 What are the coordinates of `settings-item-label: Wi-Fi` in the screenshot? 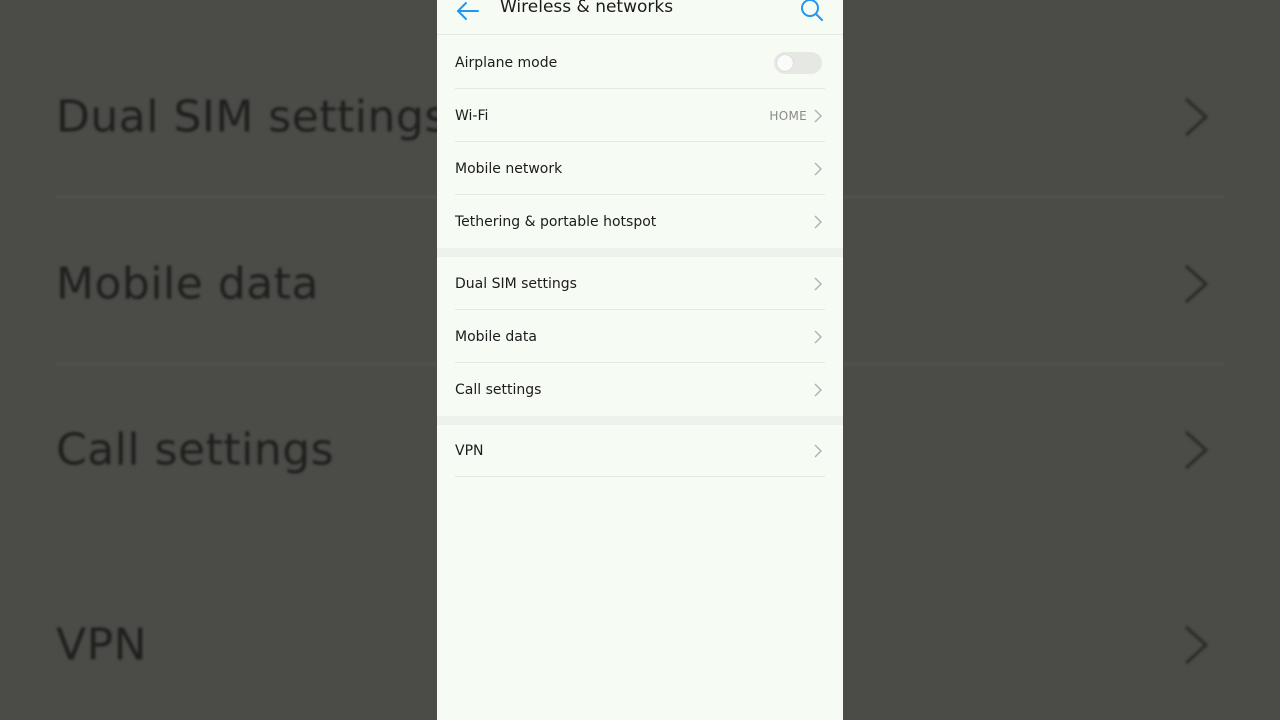 It's located at (472, 115).